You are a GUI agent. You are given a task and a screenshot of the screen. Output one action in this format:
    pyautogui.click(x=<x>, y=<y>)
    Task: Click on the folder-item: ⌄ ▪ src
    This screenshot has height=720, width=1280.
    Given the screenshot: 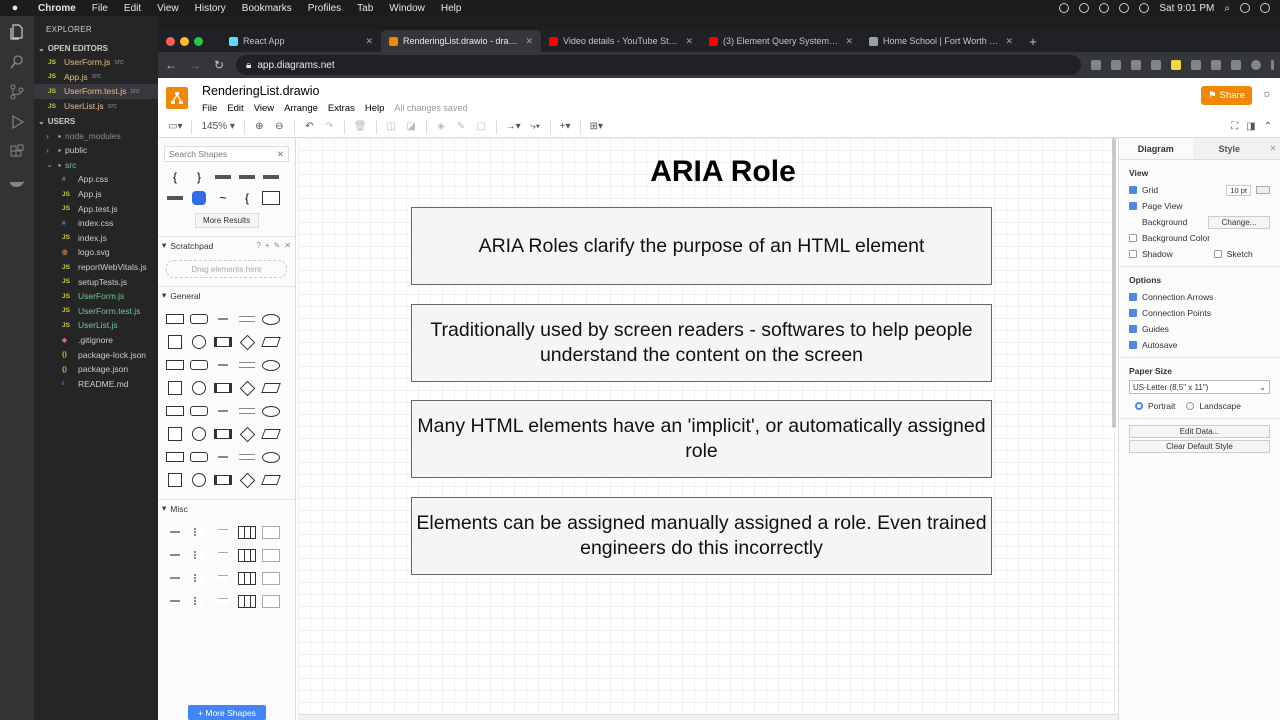 What is the action you would take?
    pyautogui.click(x=96, y=165)
    